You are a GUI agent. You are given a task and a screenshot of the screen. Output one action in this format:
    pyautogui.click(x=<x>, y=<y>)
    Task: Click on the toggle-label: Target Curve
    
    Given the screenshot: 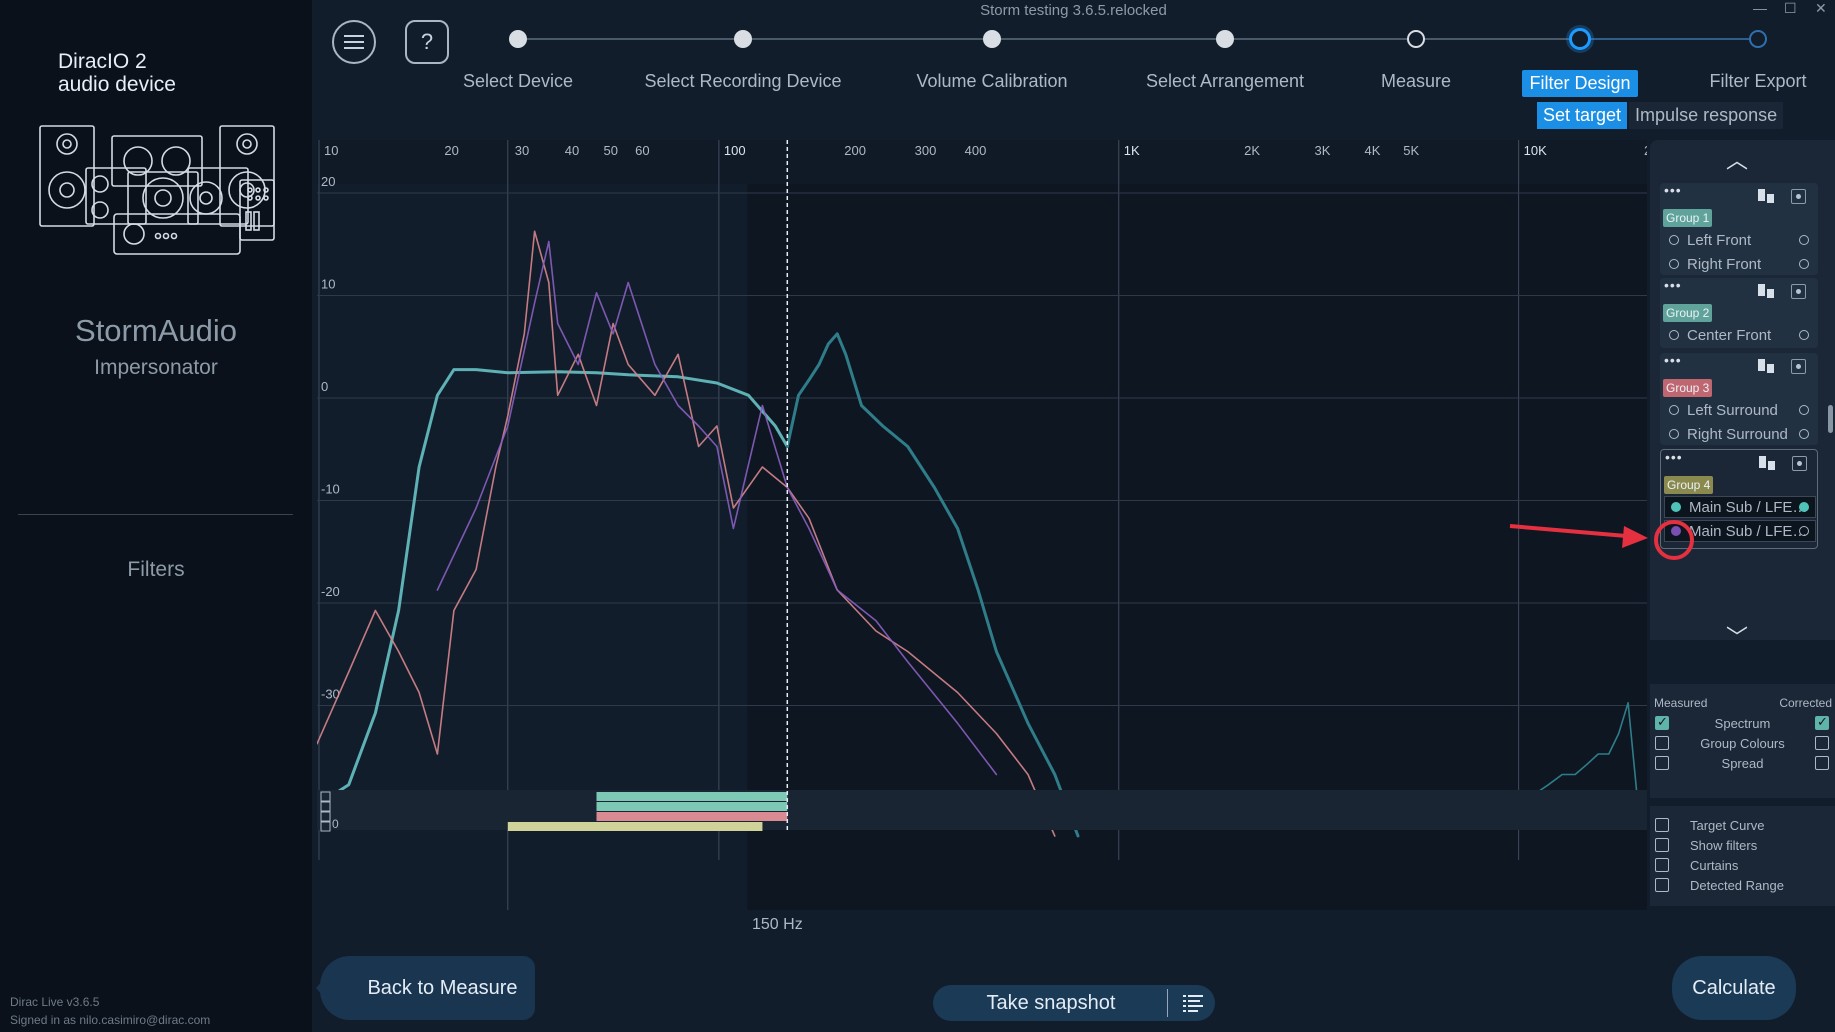 What is the action you would take?
    pyautogui.click(x=1727, y=825)
    